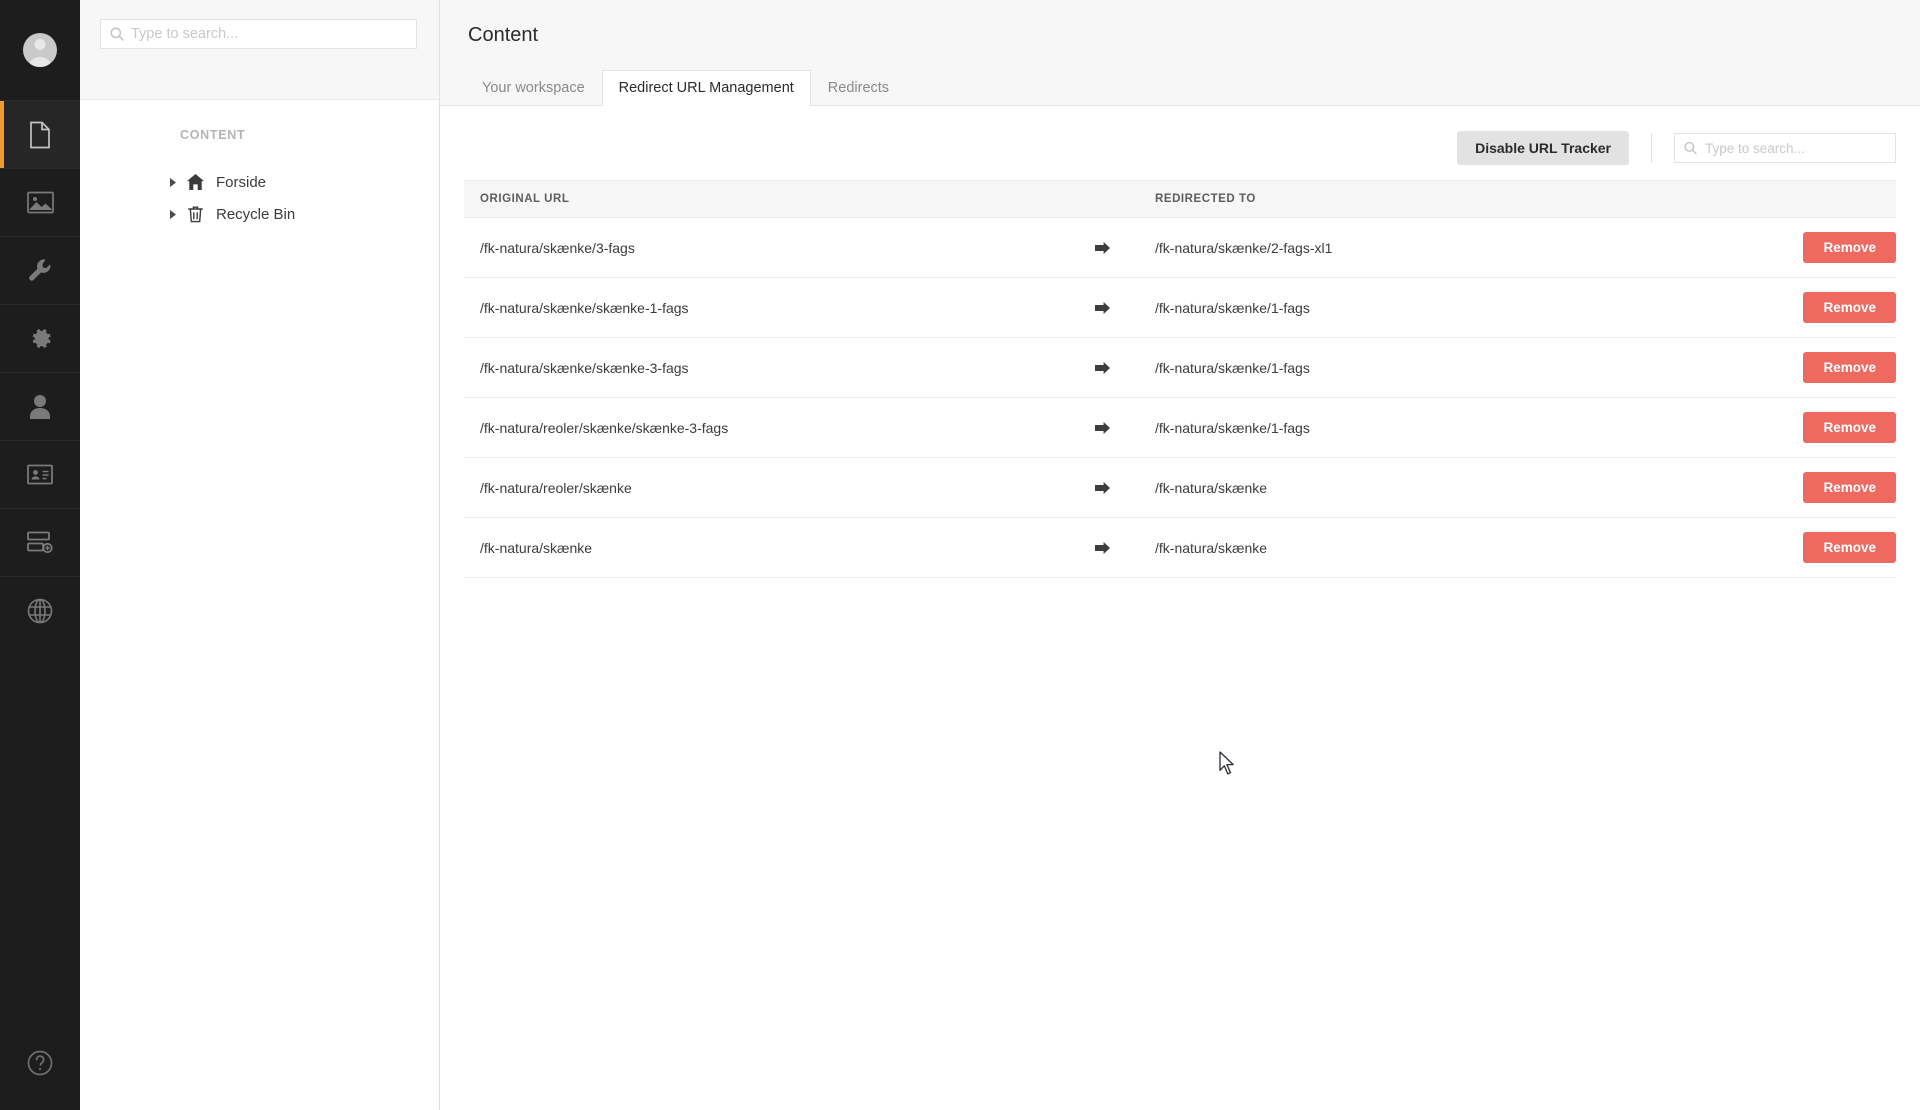 The image size is (1920, 1110). What do you see at coordinates (1180, 137) in the screenshot?
I see `redirect-toolbar: Disable URL Tracker` at bounding box center [1180, 137].